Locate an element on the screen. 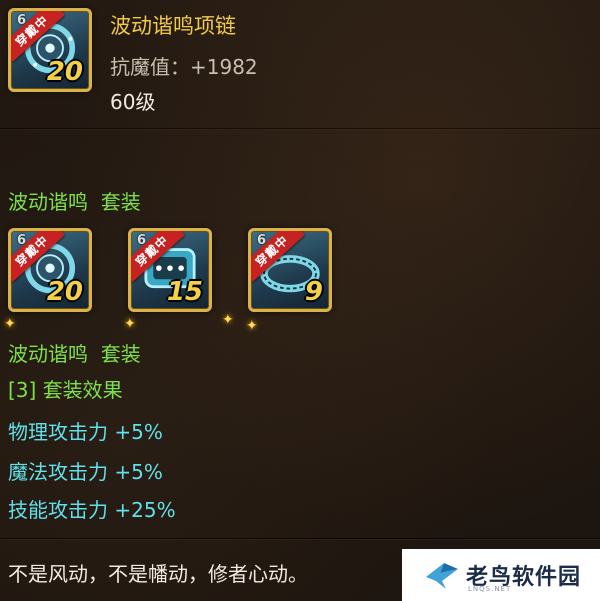 This screenshot has height=601, width=600. item-enhance-level: 15 is located at coordinates (184, 292).